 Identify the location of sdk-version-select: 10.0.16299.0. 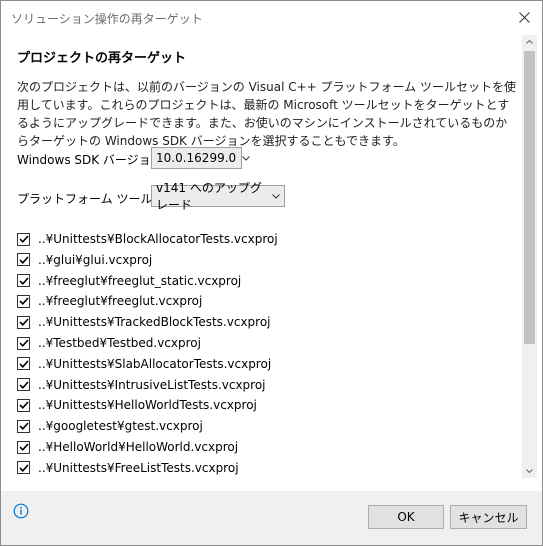
(201, 158).